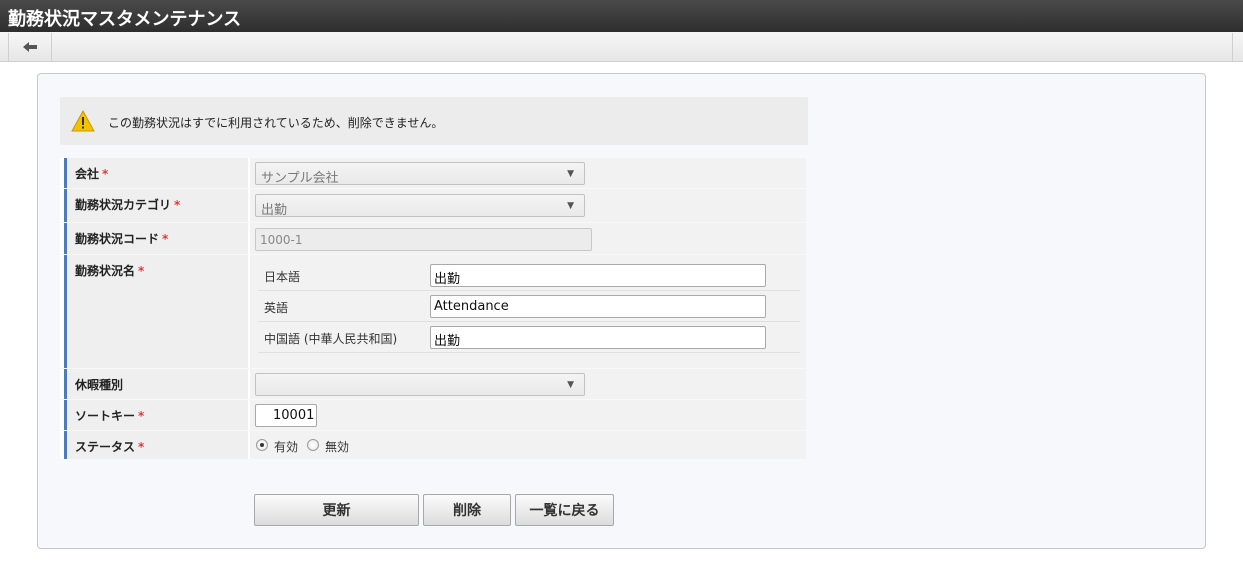  Describe the element at coordinates (156, 384) in the screenshot. I see `leave-type-label: 休暇種別` at that location.